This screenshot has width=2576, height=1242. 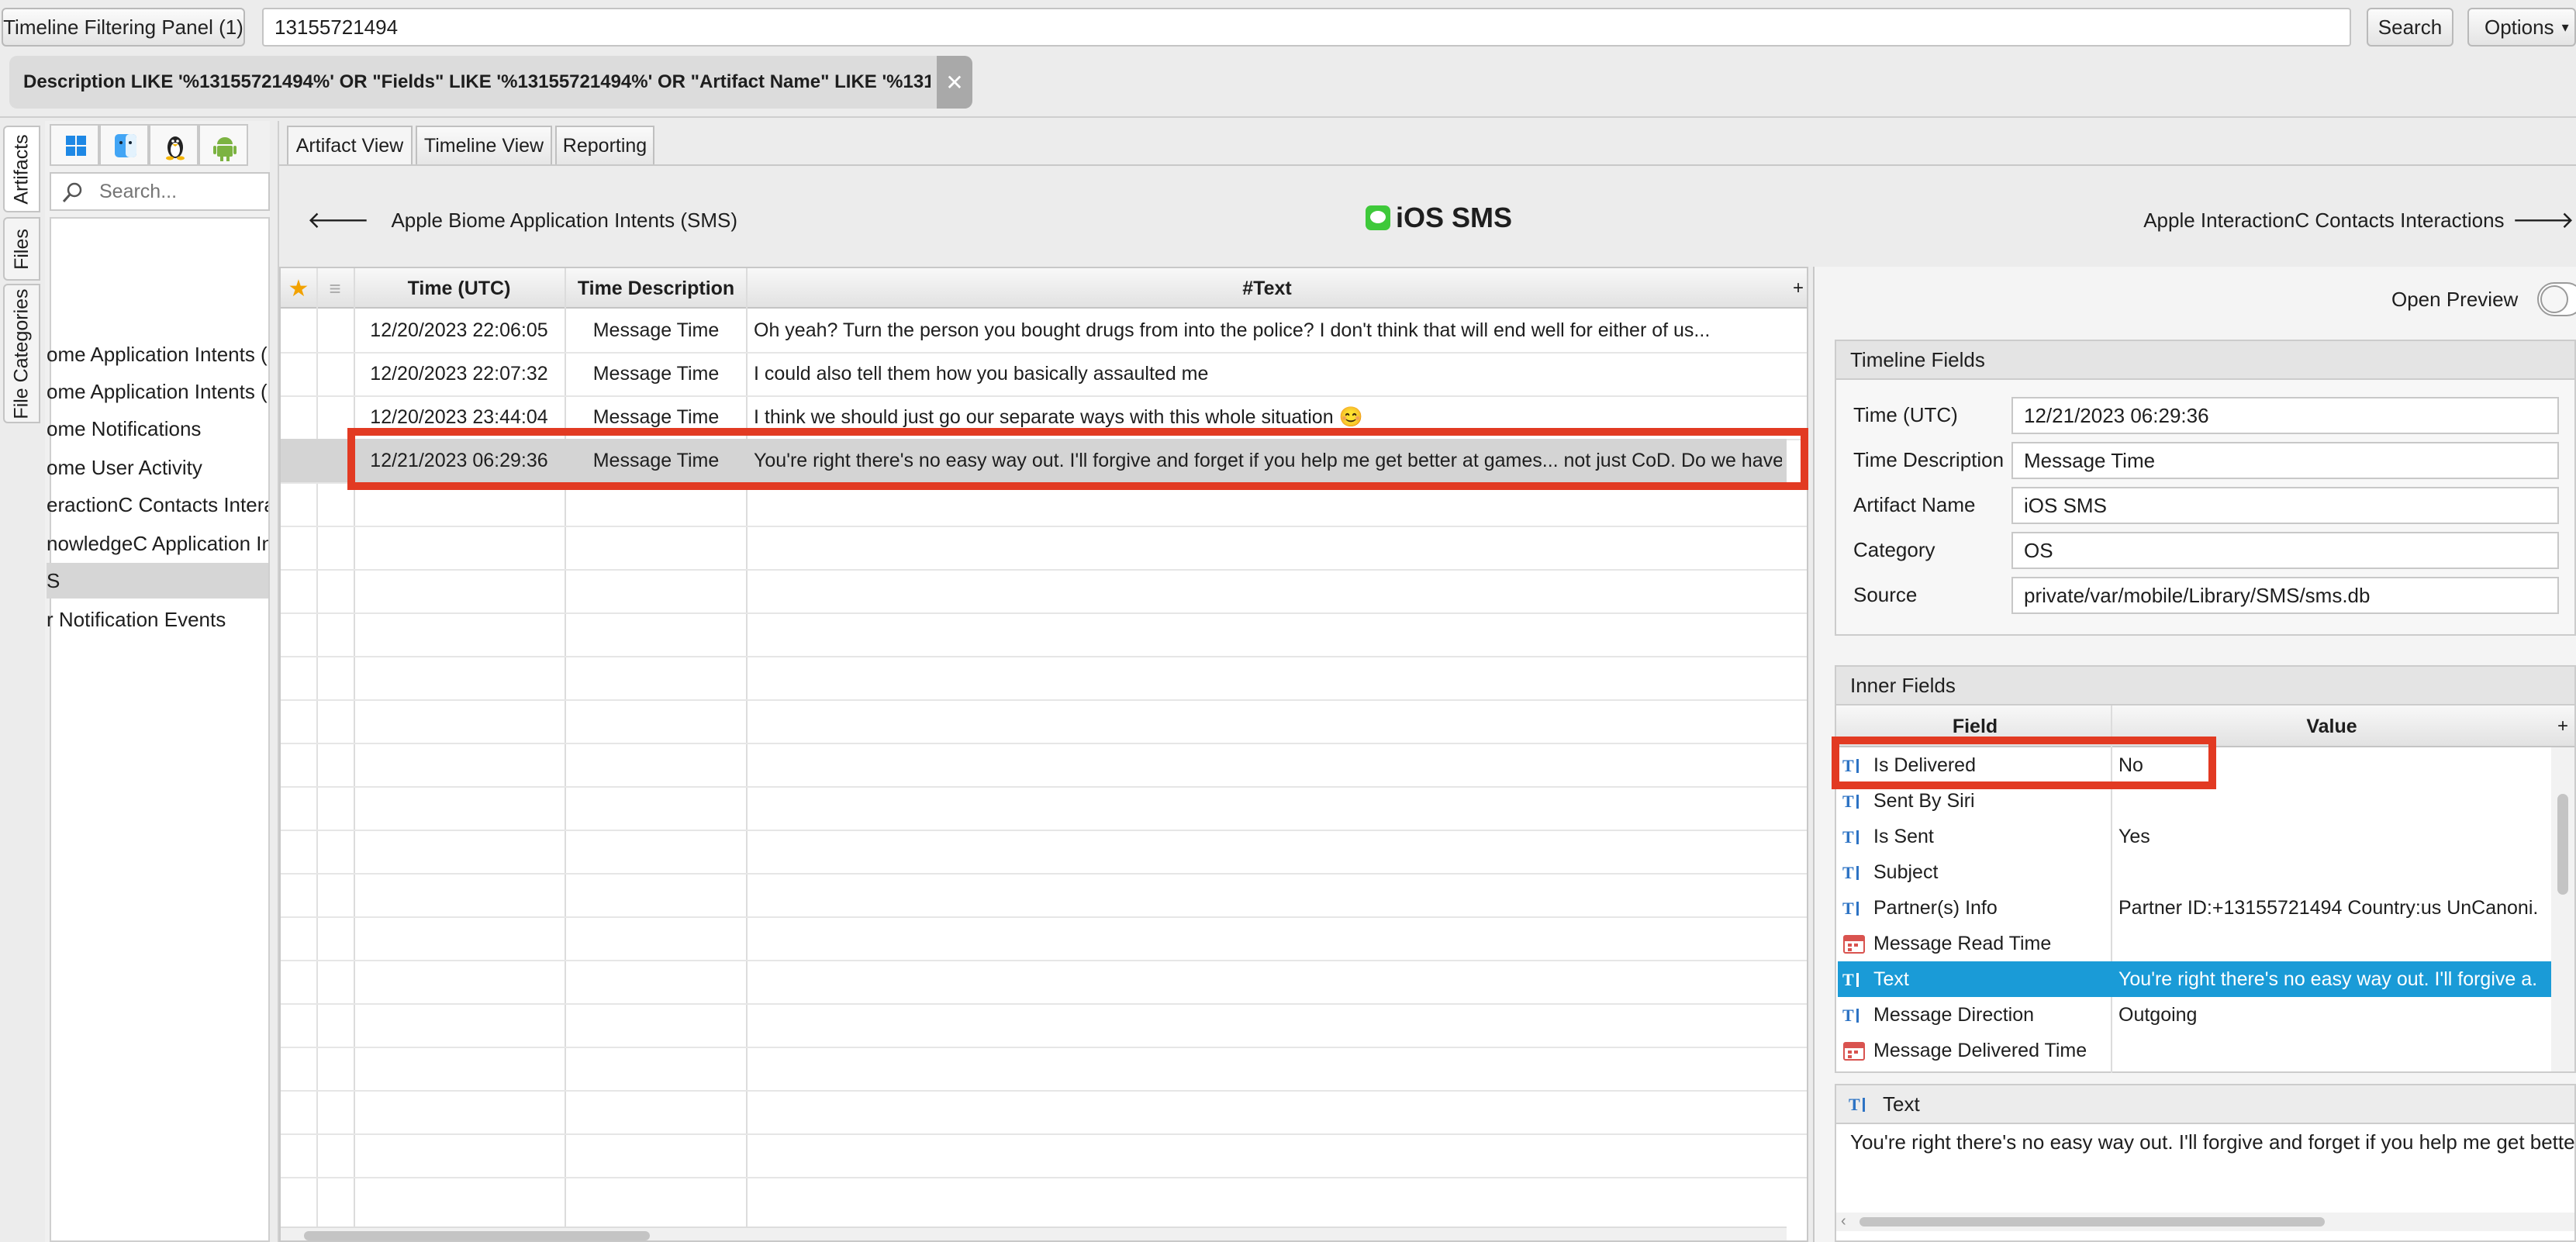 What do you see at coordinates (176, 148) in the screenshot?
I see `linux-icon` at bounding box center [176, 148].